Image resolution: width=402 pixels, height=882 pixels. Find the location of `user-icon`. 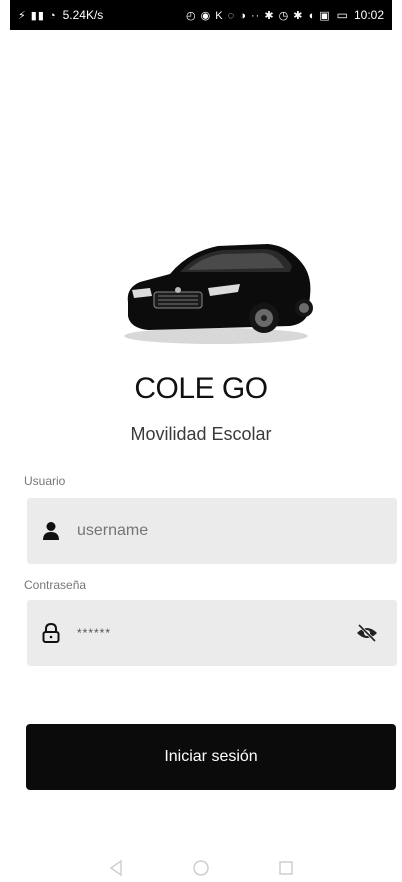

user-icon is located at coordinates (51, 531).